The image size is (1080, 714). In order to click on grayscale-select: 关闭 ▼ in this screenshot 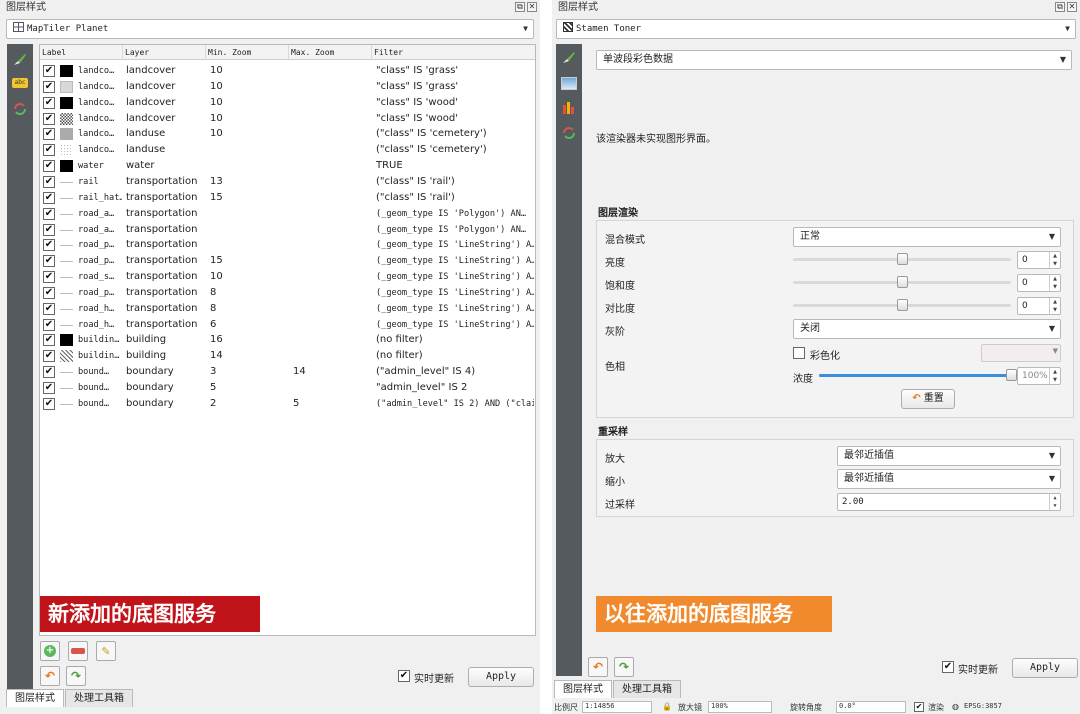, I will do `click(927, 329)`.